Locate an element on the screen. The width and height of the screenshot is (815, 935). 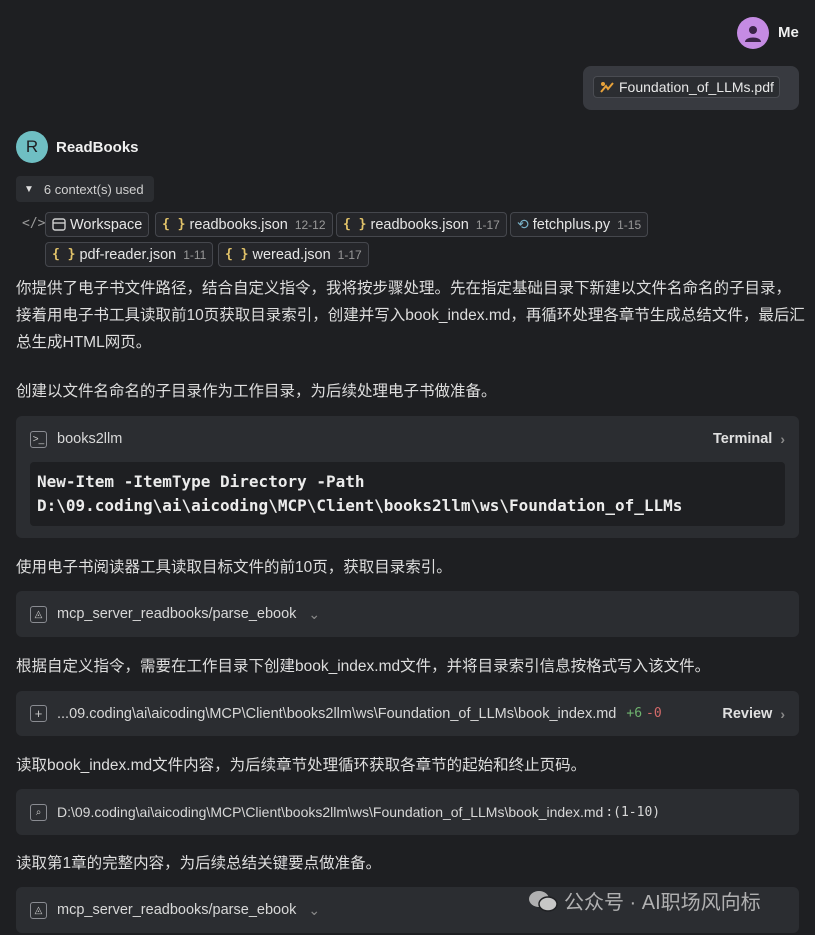
lines-added: +6 is located at coordinates (634, 713).